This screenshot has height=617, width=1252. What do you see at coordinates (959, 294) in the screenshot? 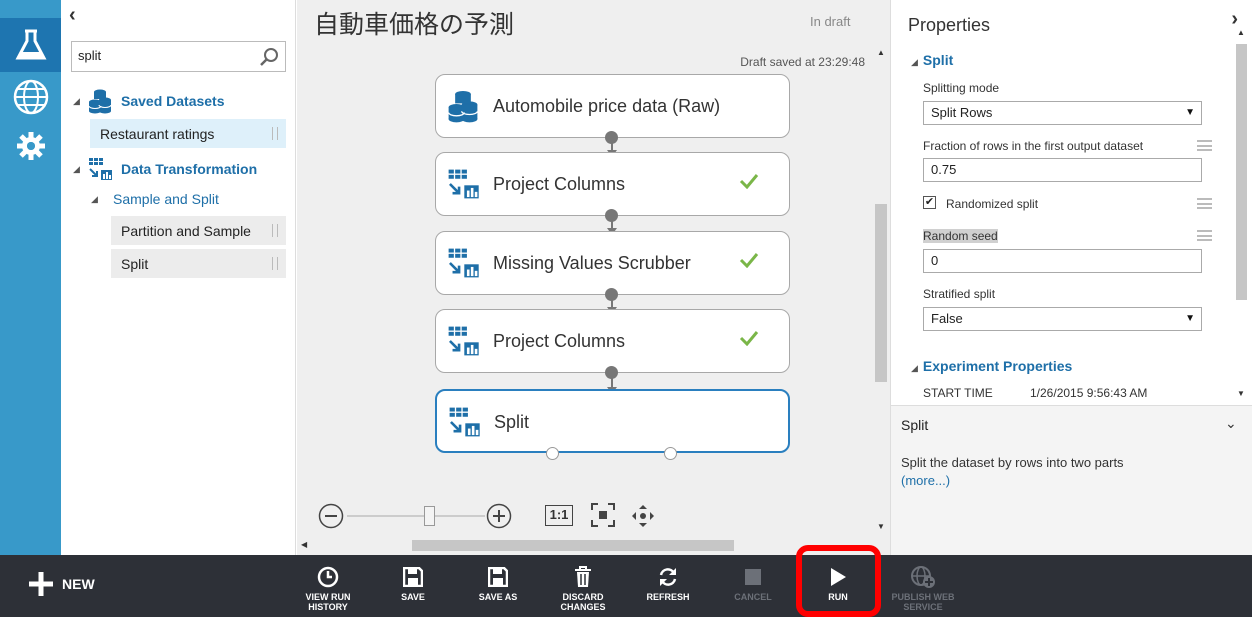
I see `stratified-split-label: Stratified split` at bounding box center [959, 294].